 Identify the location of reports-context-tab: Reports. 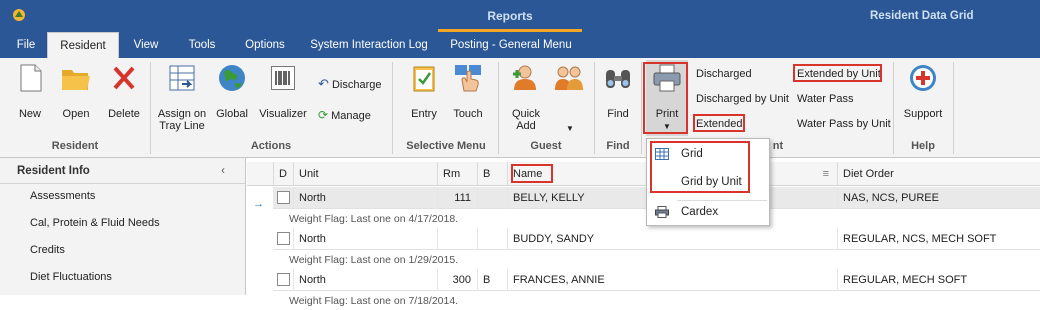
(510, 16).